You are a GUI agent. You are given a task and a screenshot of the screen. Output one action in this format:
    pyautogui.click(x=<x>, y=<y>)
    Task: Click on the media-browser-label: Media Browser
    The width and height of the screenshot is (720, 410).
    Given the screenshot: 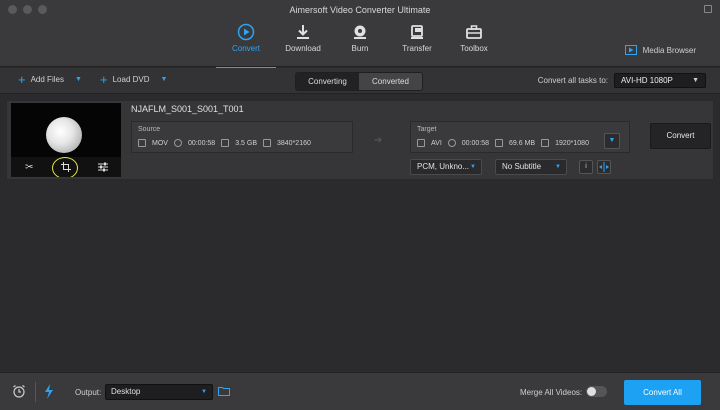 What is the action you would take?
    pyautogui.click(x=669, y=50)
    